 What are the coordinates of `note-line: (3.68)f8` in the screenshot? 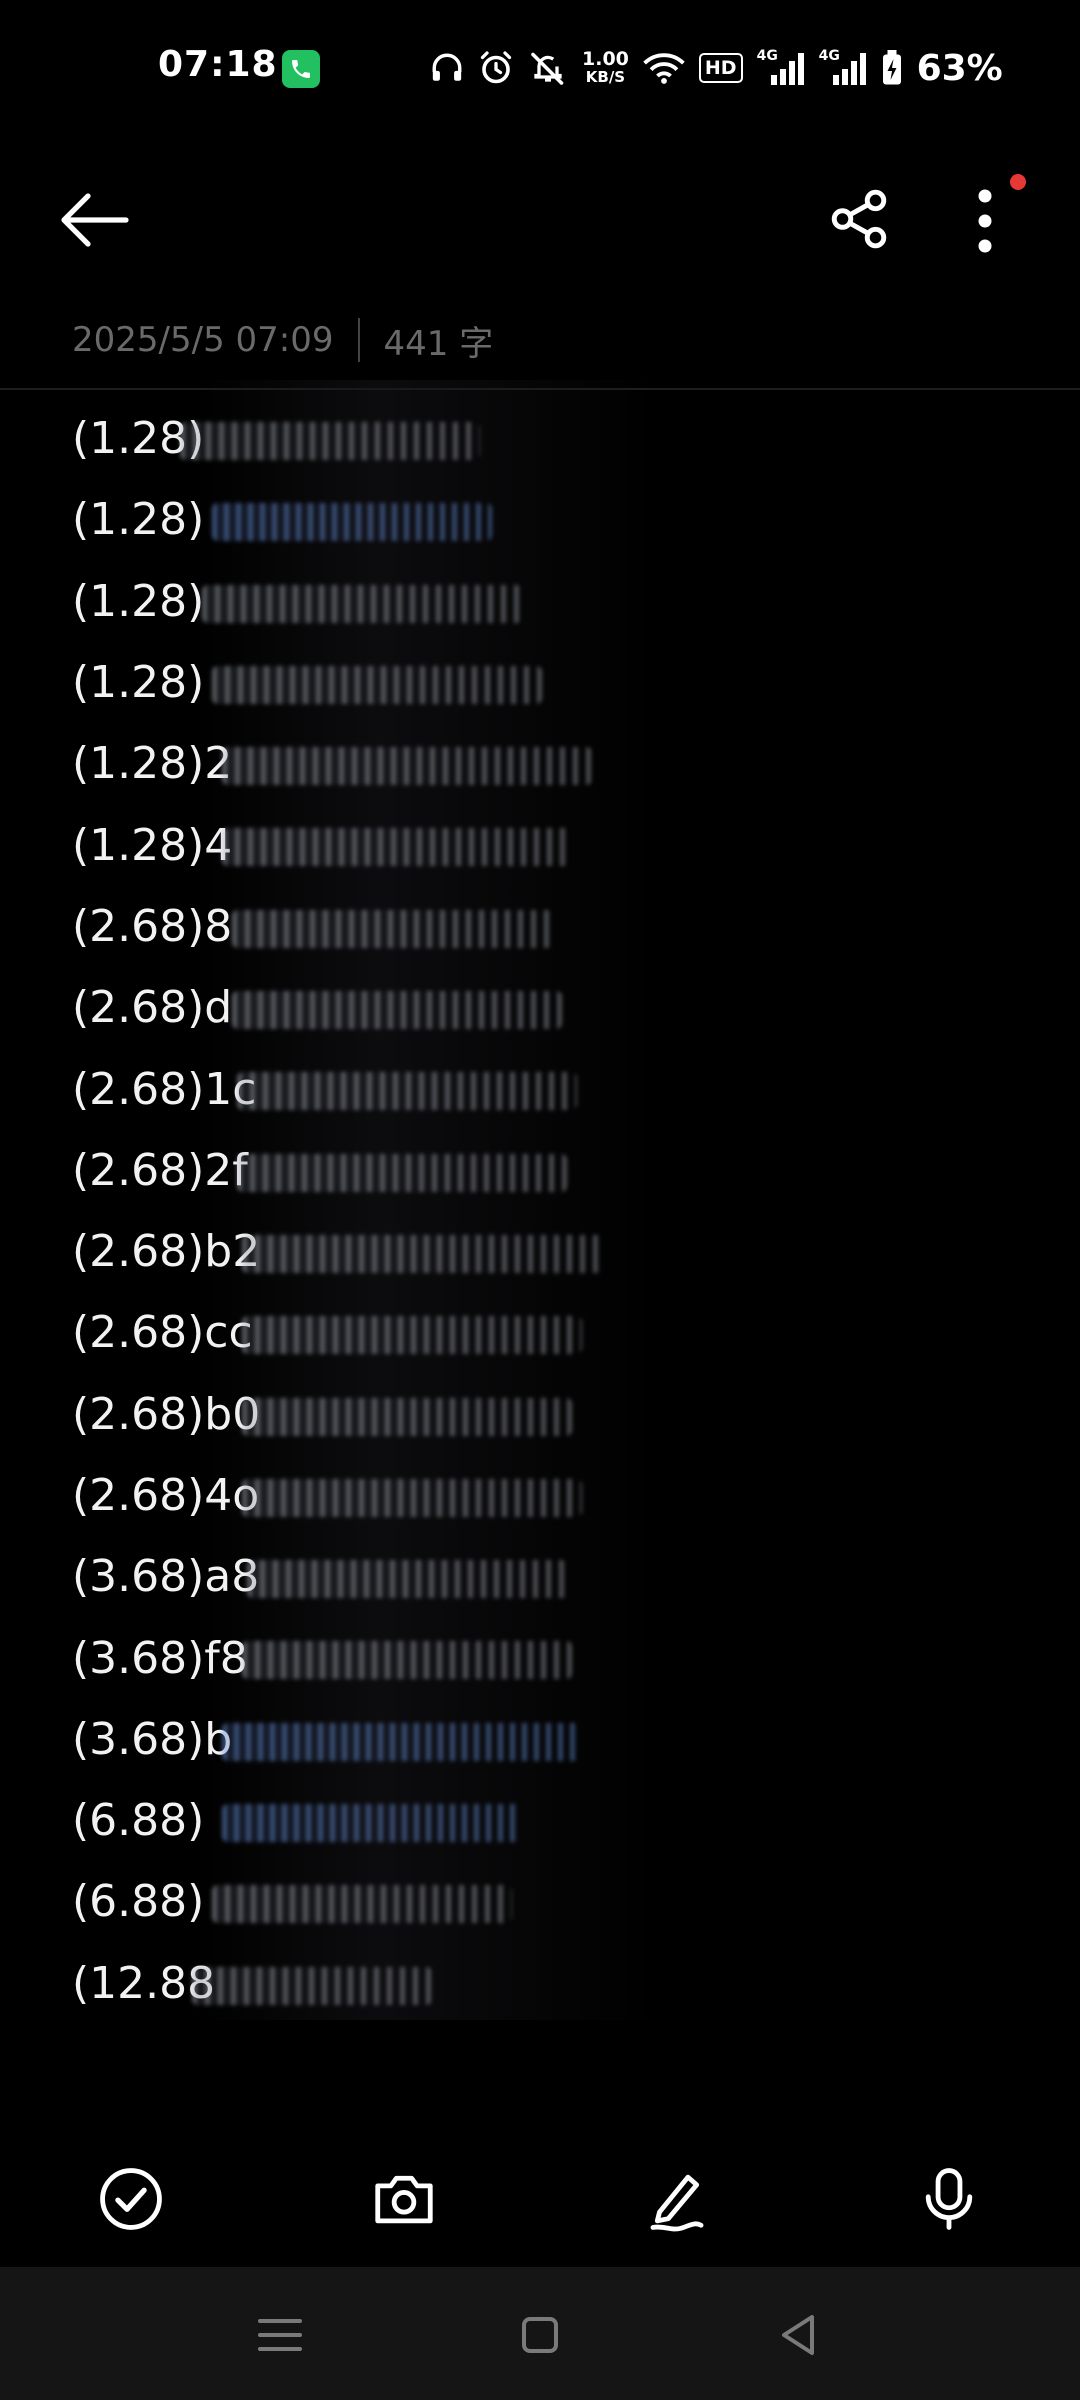 It's located at (552, 1657).